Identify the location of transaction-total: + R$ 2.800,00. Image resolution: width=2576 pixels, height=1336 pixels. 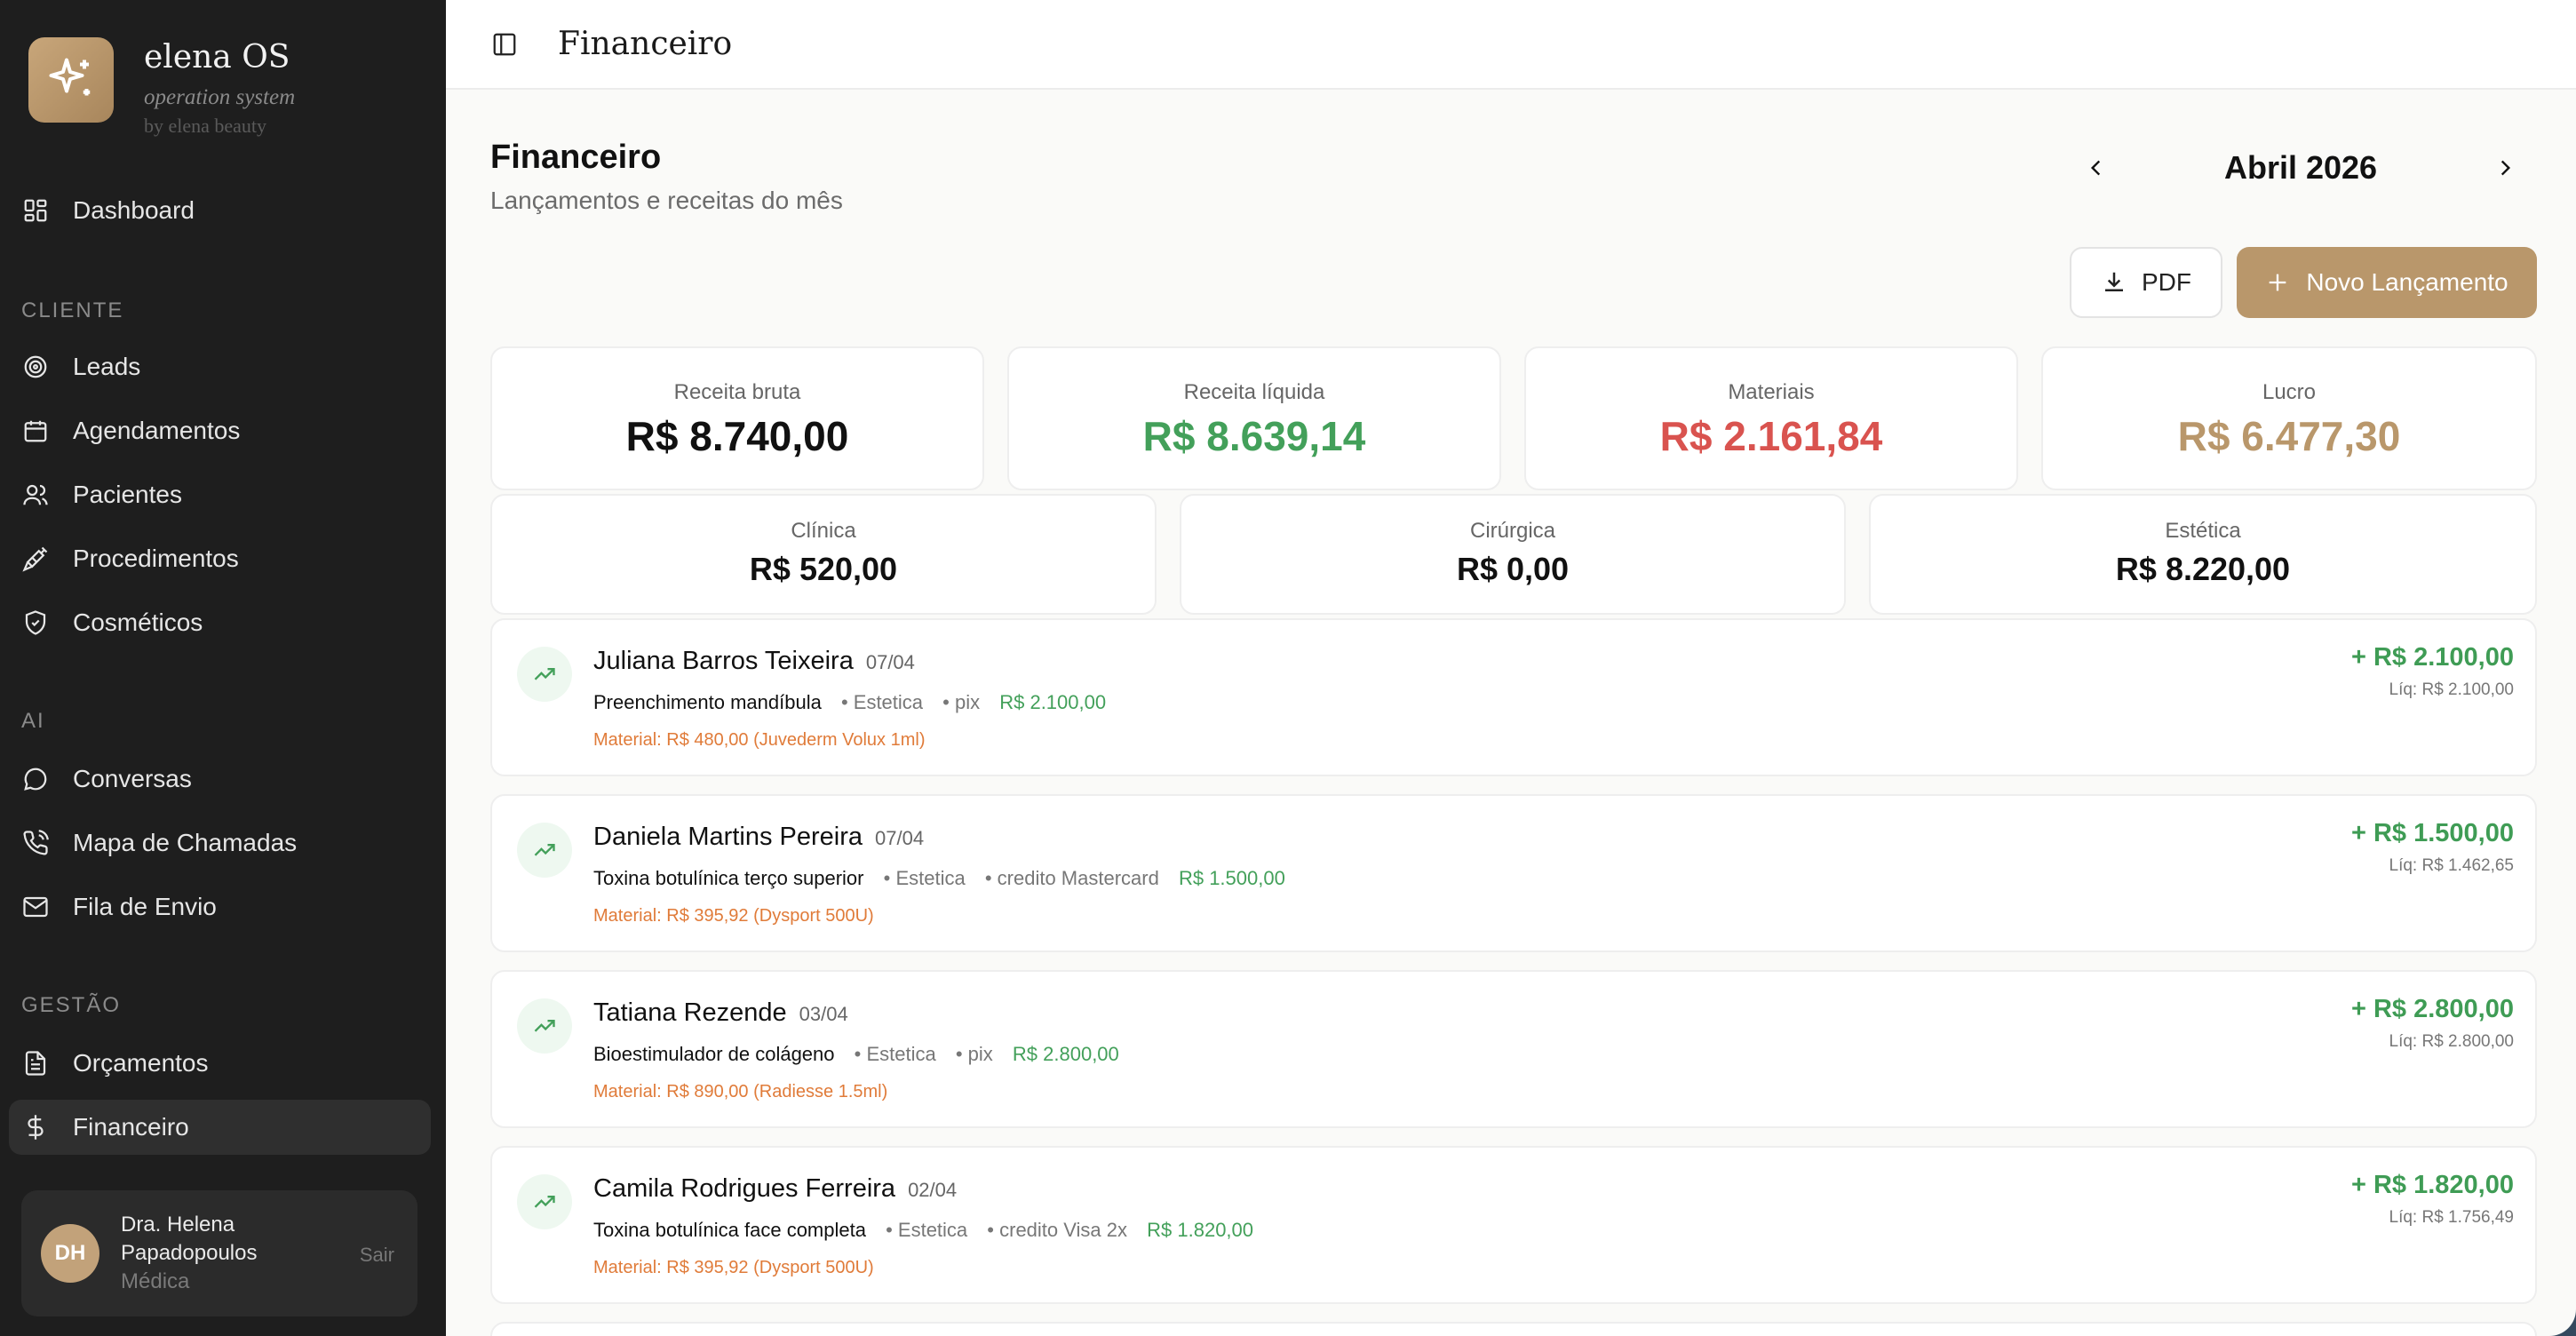
(2432, 1009).